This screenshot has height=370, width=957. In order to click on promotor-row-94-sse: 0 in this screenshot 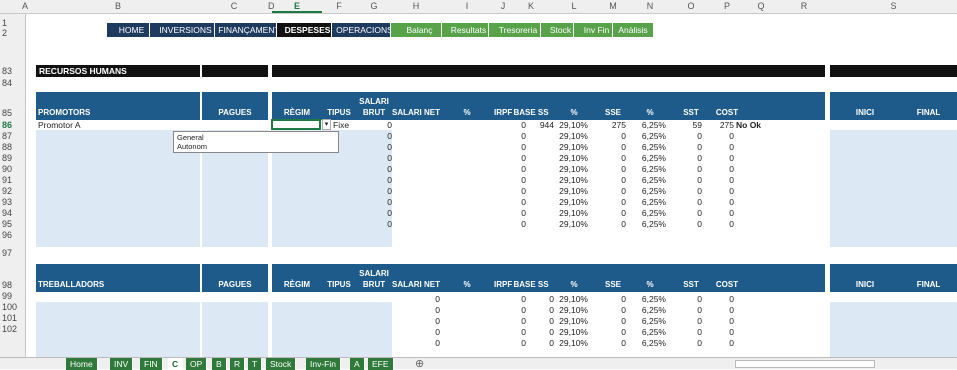, I will do `click(612, 213)`.